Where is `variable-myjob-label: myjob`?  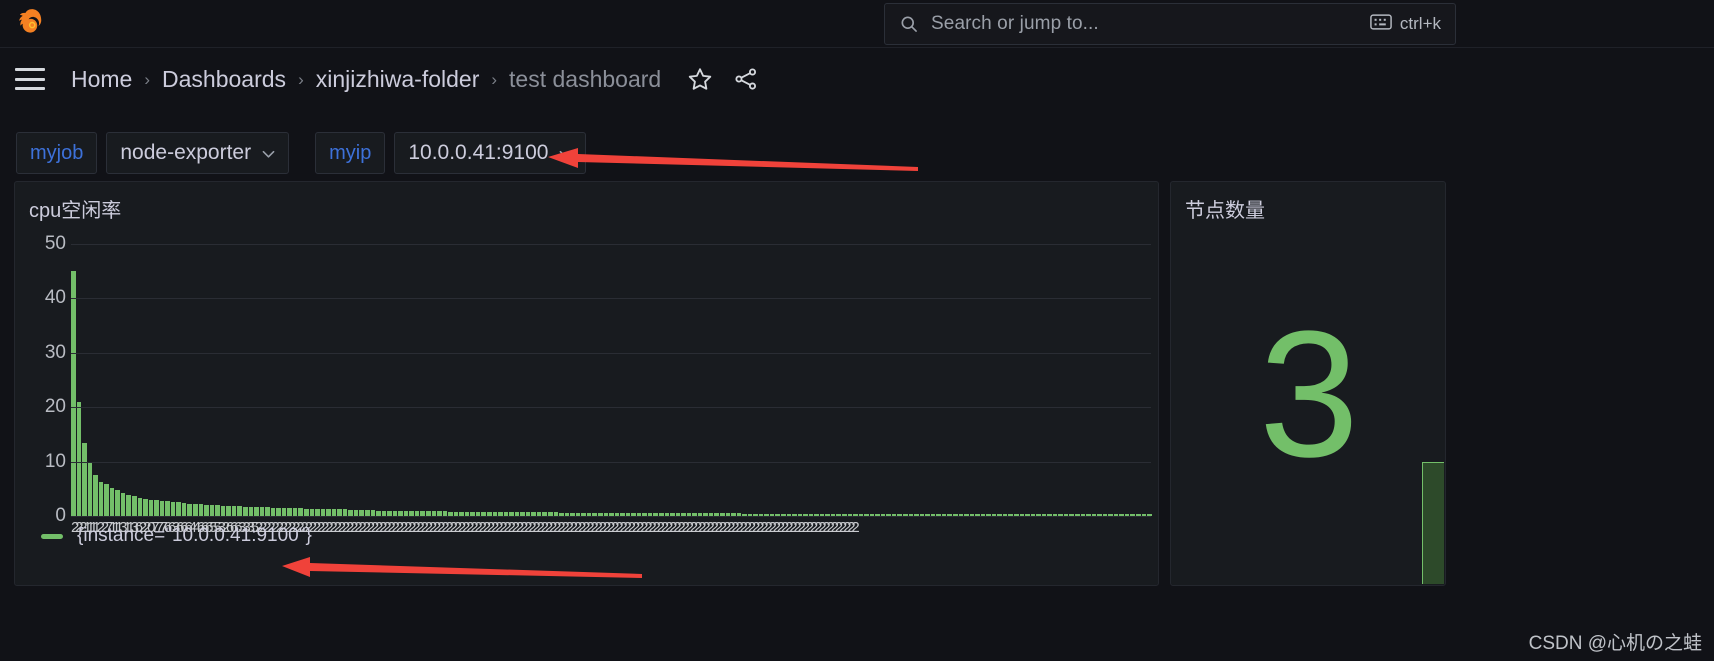
variable-myjob-label: myjob is located at coordinates (57, 153).